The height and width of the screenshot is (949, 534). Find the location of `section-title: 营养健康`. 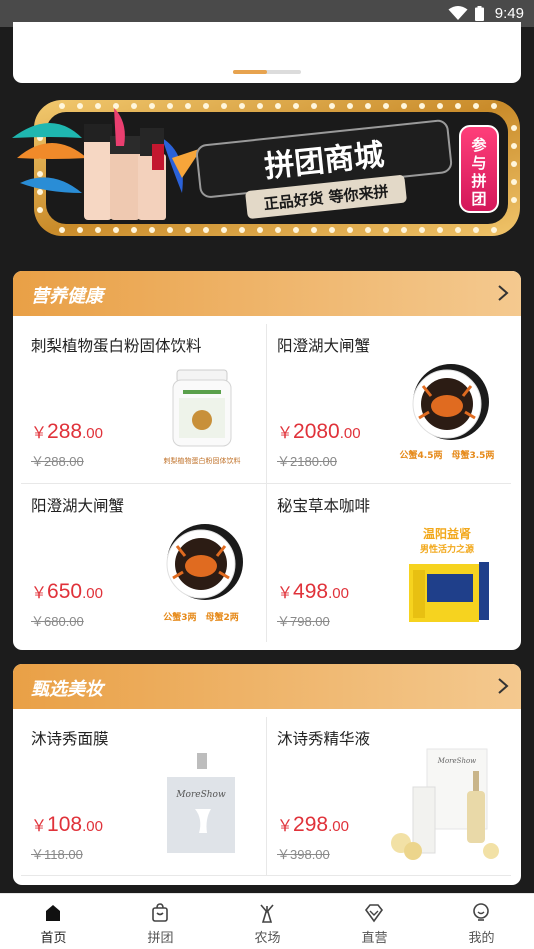

section-title: 营养健康 is located at coordinates (67, 296).